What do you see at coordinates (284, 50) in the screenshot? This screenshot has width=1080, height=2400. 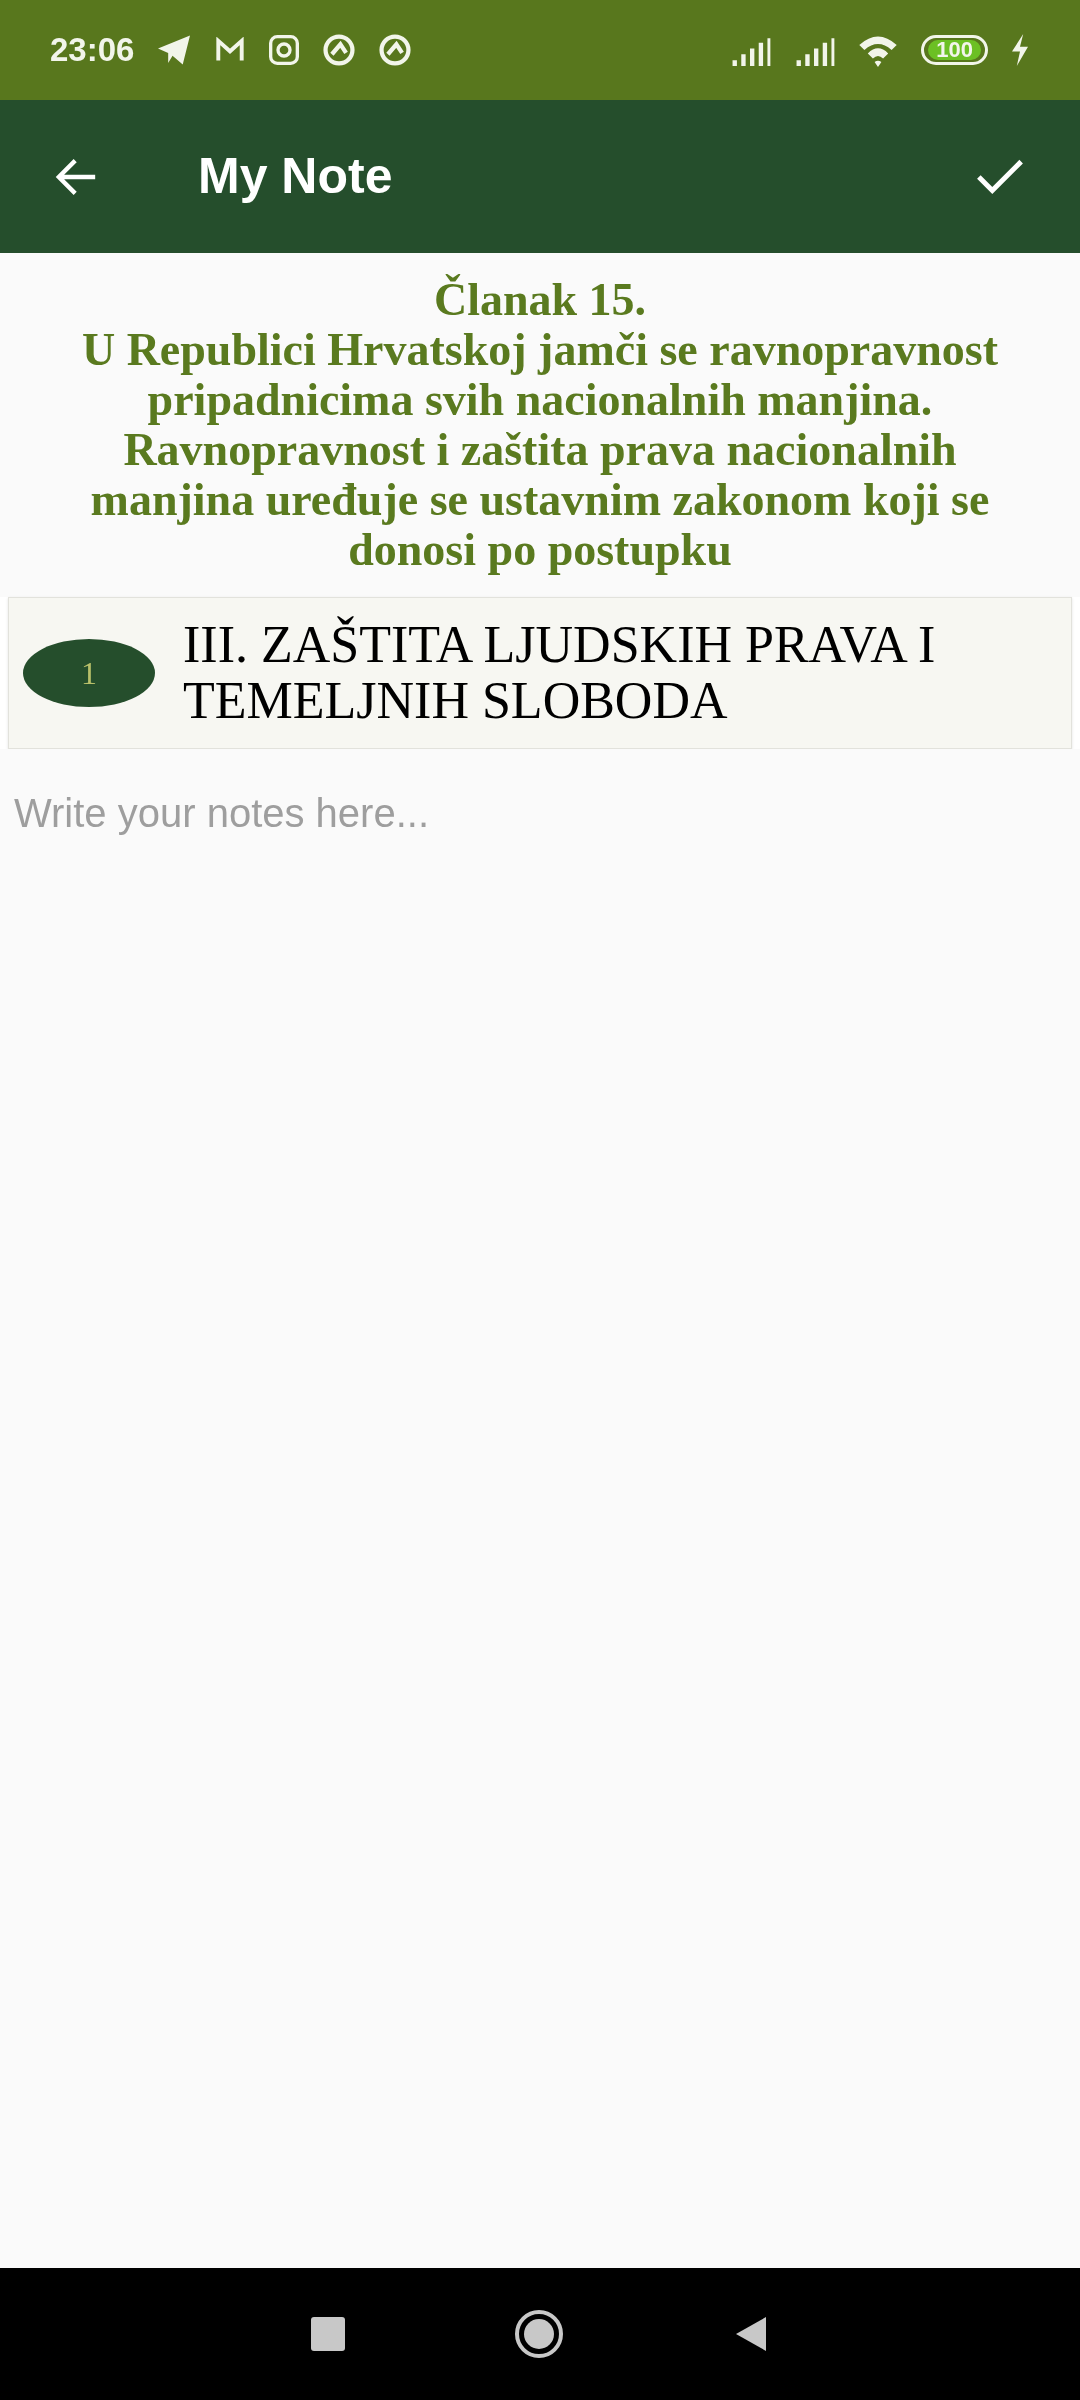 I see `camera-icon` at bounding box center [284, 50].